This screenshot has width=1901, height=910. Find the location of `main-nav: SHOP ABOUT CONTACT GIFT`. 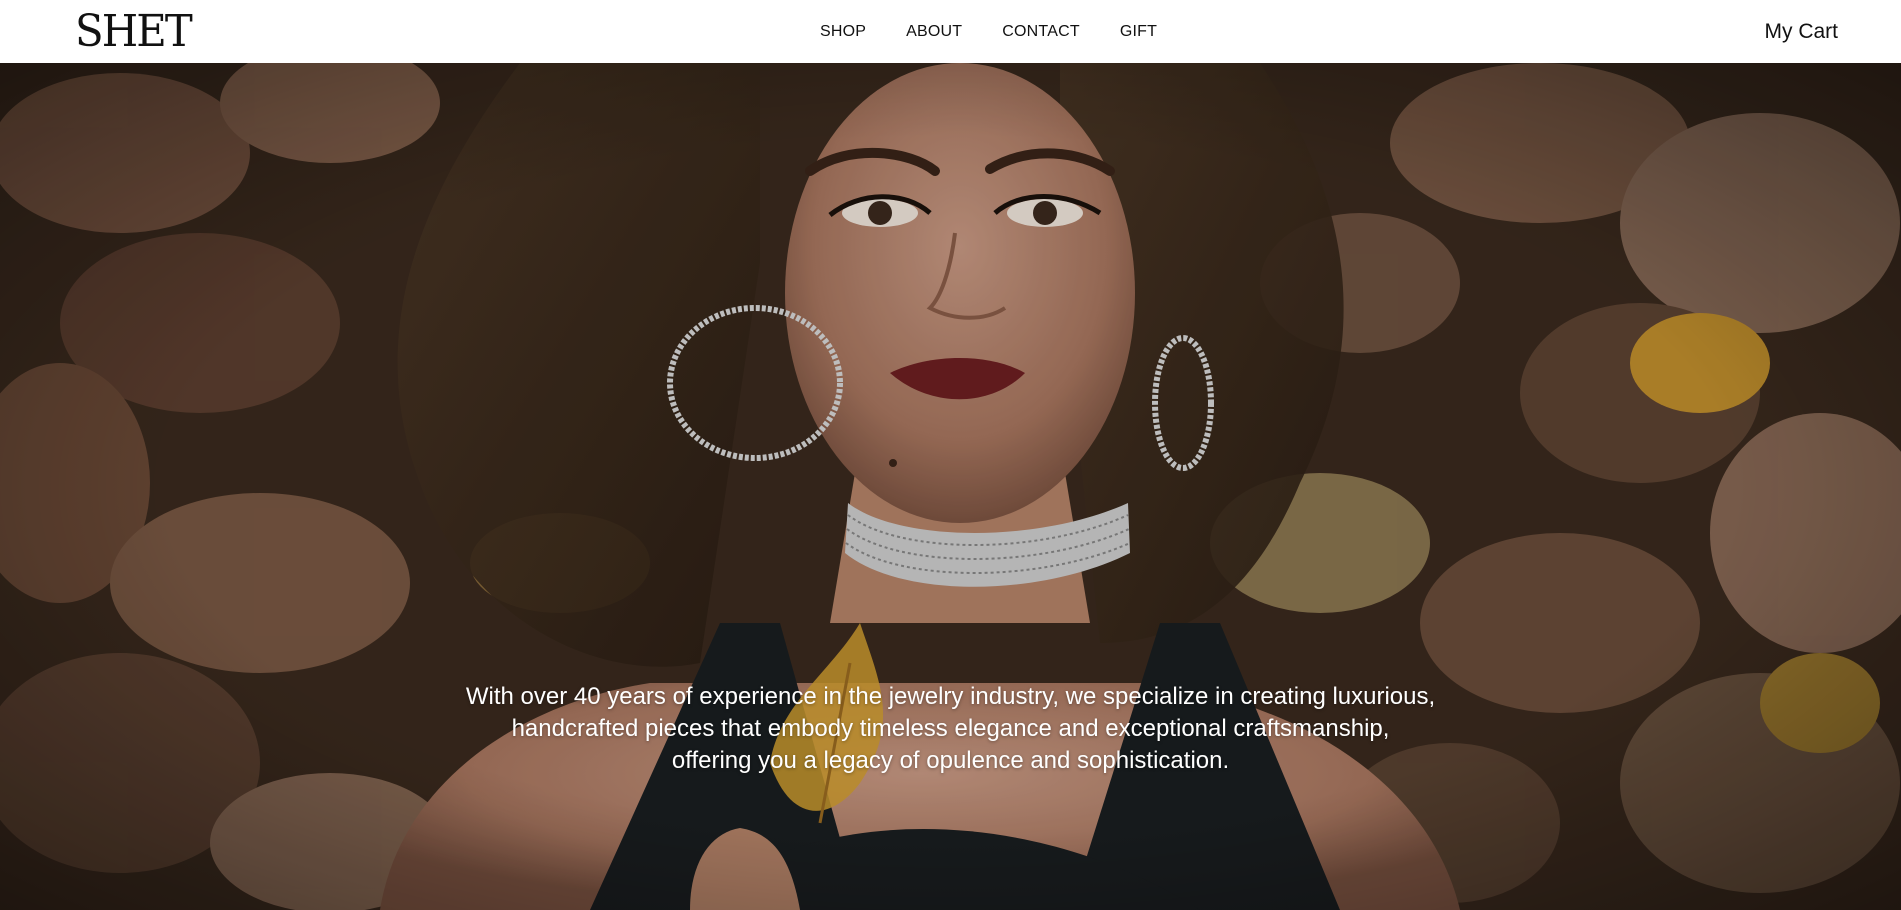

main-nav: SHOP ABOUT CONTACT GIFT is located at coordinates (988, 31).